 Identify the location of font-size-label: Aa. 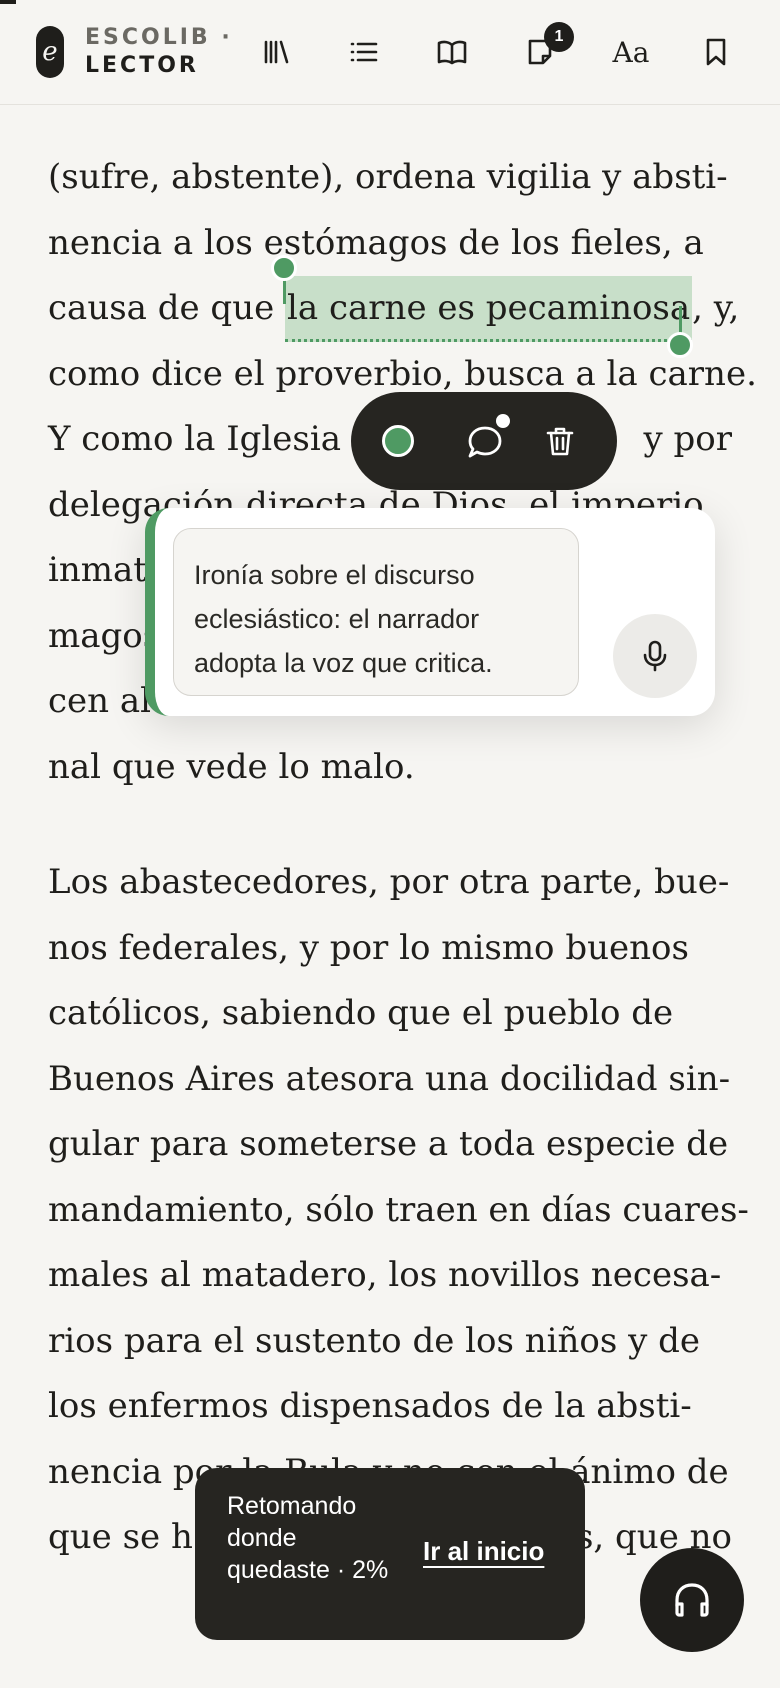
(631, 52).